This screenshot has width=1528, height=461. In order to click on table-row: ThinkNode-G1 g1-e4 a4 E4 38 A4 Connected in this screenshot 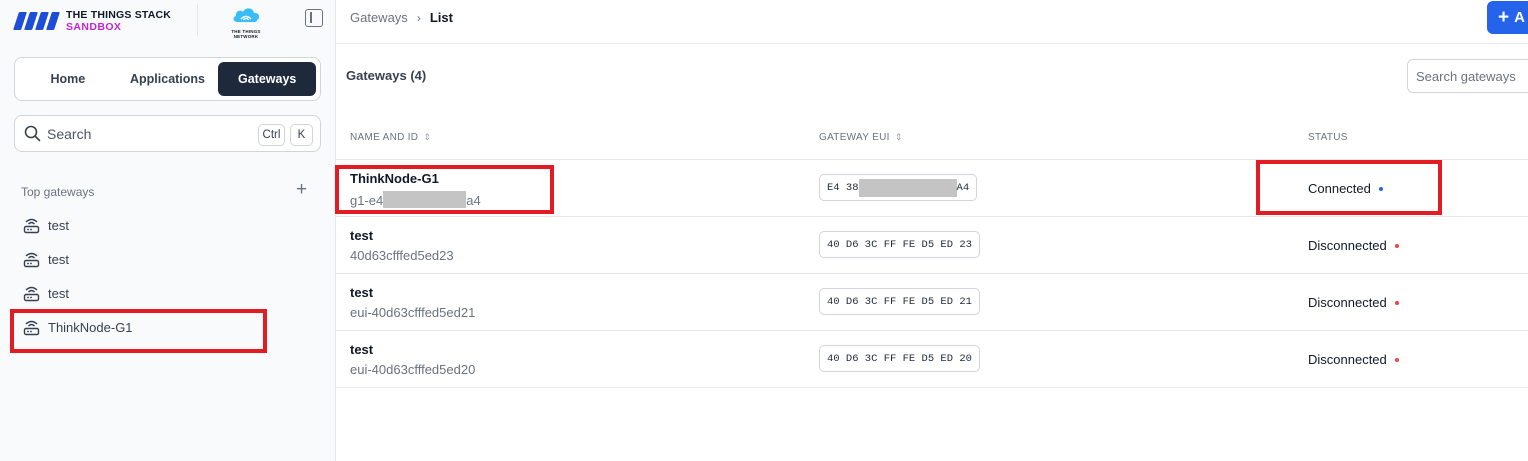, I will do `click(932, 188)`.